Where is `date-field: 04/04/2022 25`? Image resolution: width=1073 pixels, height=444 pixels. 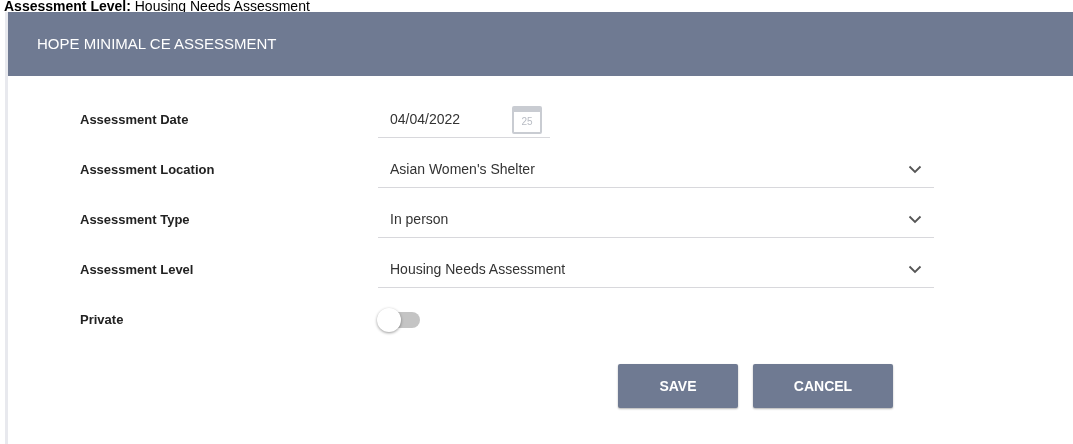
date-field: 04/04/2022 25 is located at coordinates (464, 120).